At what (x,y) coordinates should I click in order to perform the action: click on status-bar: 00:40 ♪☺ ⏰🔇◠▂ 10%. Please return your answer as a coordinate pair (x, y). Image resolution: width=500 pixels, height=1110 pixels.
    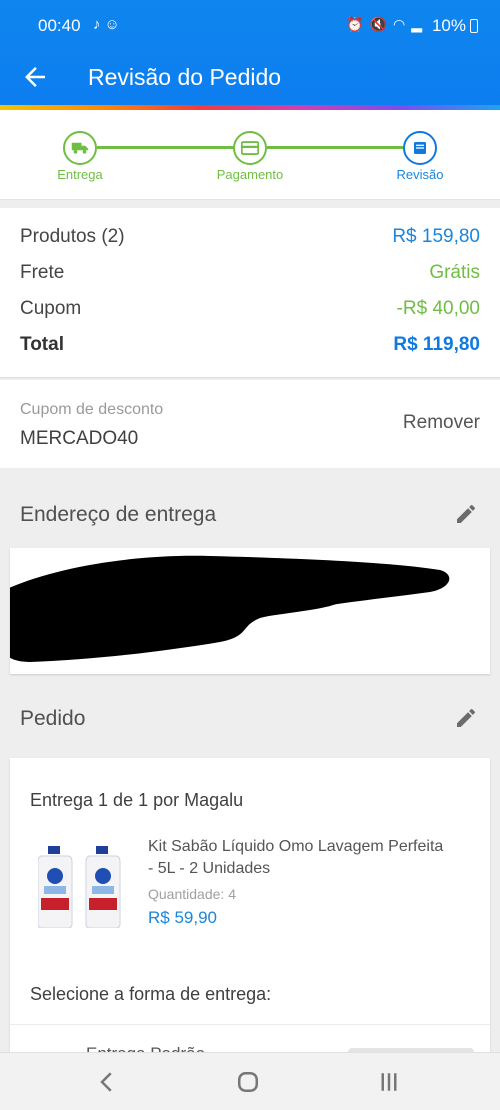
    Looking at the image, I should click on (250, 26).